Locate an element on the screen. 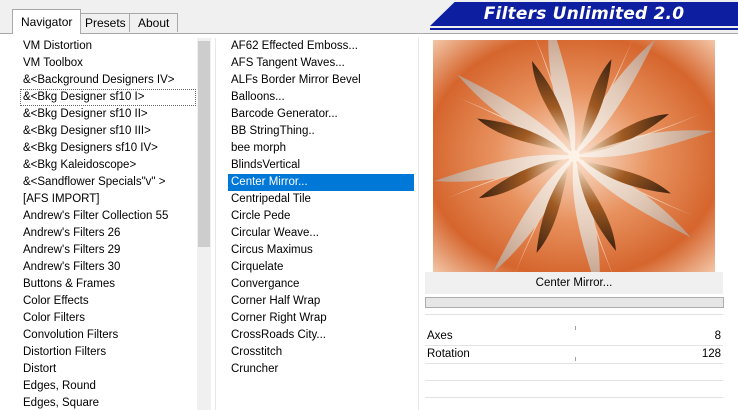 This screenshot has height=410, width=738. param-axes-value: 8 is located at coordinates (718, 336).